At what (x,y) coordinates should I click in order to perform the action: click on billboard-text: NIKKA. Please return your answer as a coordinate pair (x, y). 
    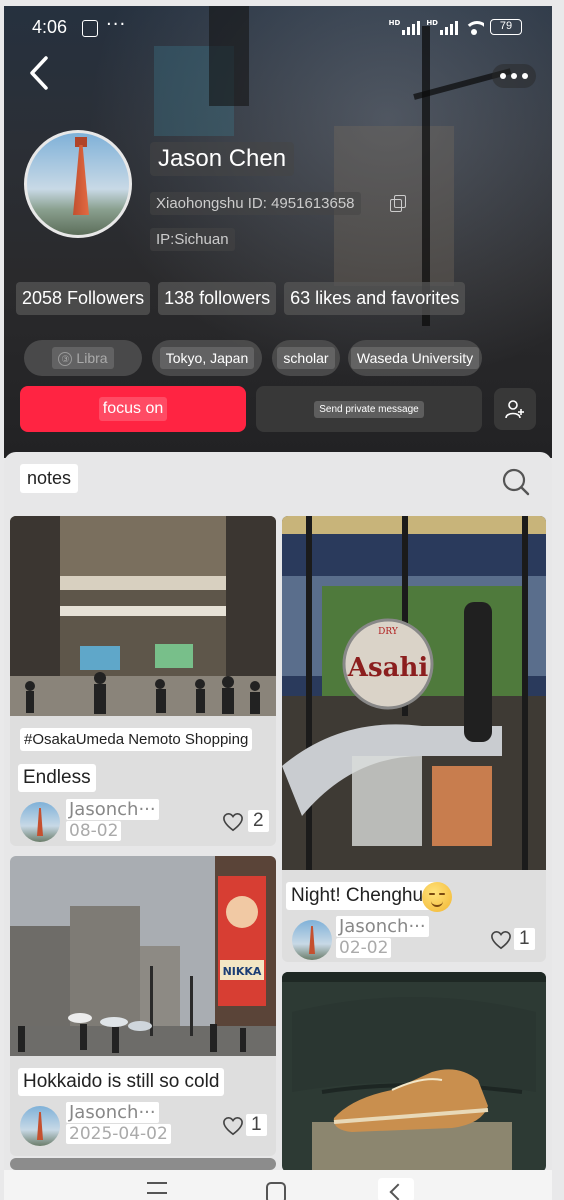
    Looking at the image, I should click on (242, 971).